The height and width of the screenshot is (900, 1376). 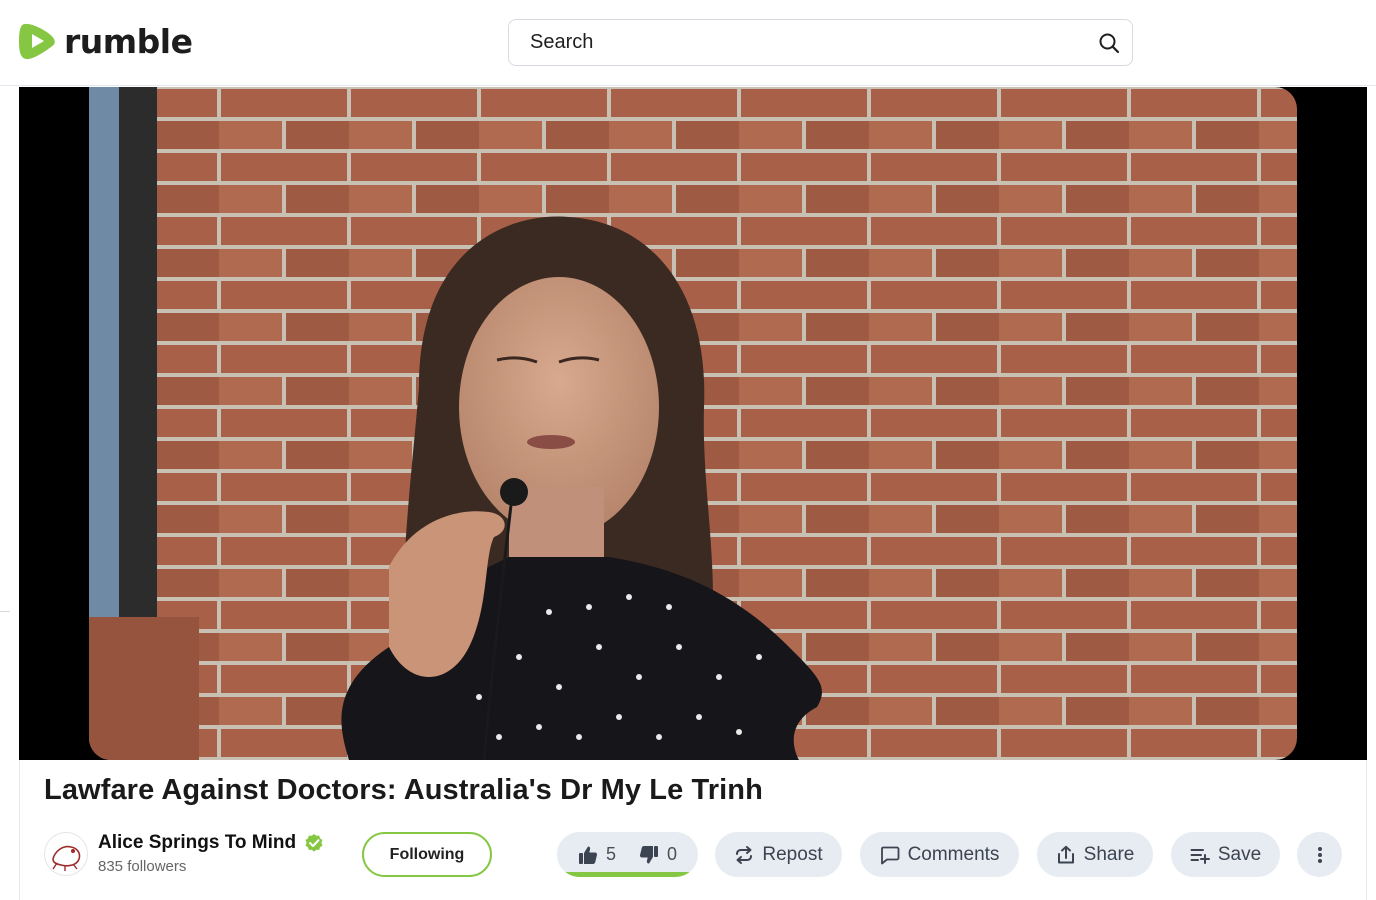 I want to click on like-button: 5, so click(x=597, y=854).